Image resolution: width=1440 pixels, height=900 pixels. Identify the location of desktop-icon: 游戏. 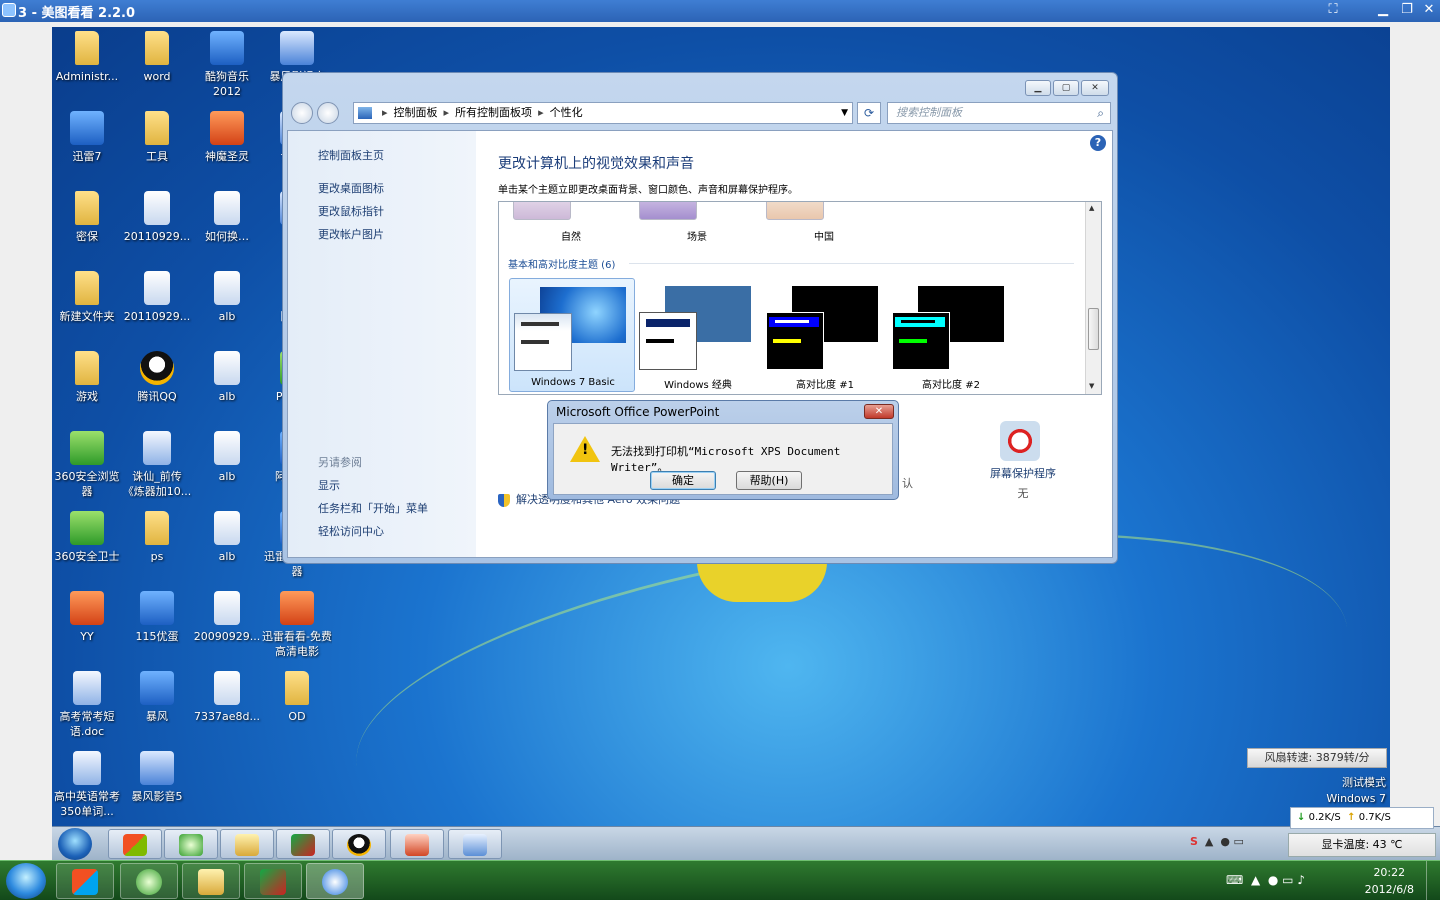
(87, 388).